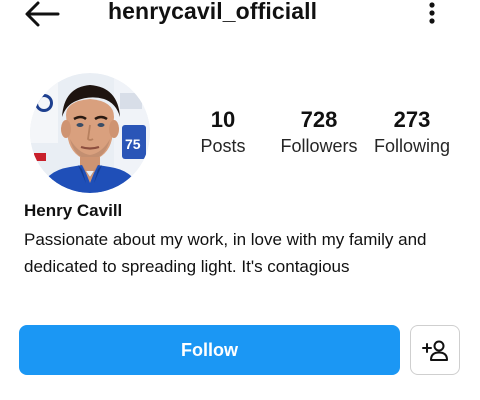 The width and height of the screenshot is (480, 400). Describe the element at coordinates (412, 119) in the screenshot. I see `following-count: 273` at that location.